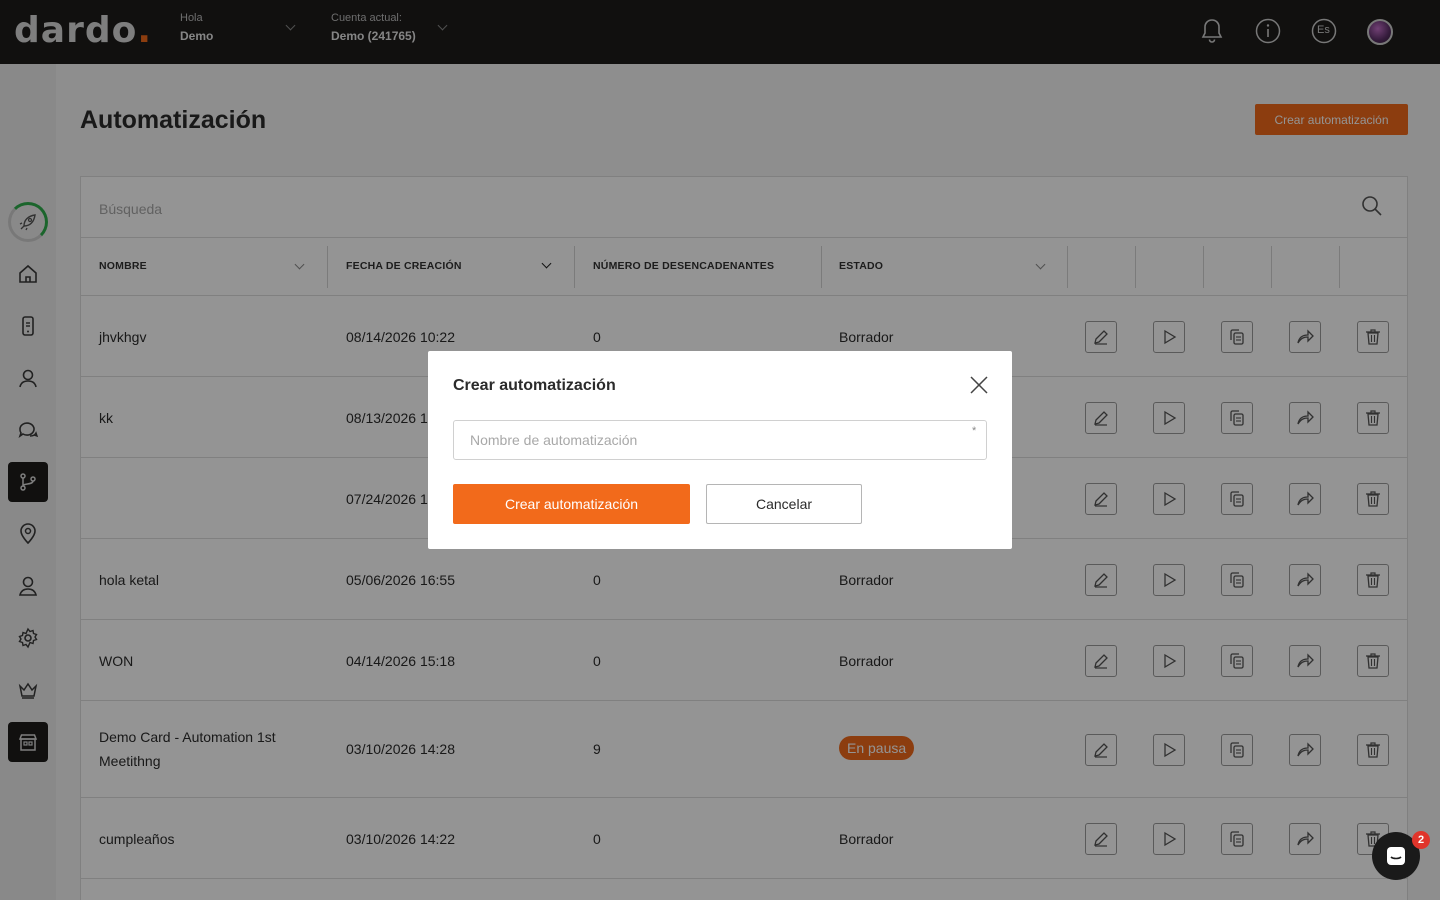  Describe the element at coordinates (974, 431) in the screenshot. I see `required-mark: *` at that location.